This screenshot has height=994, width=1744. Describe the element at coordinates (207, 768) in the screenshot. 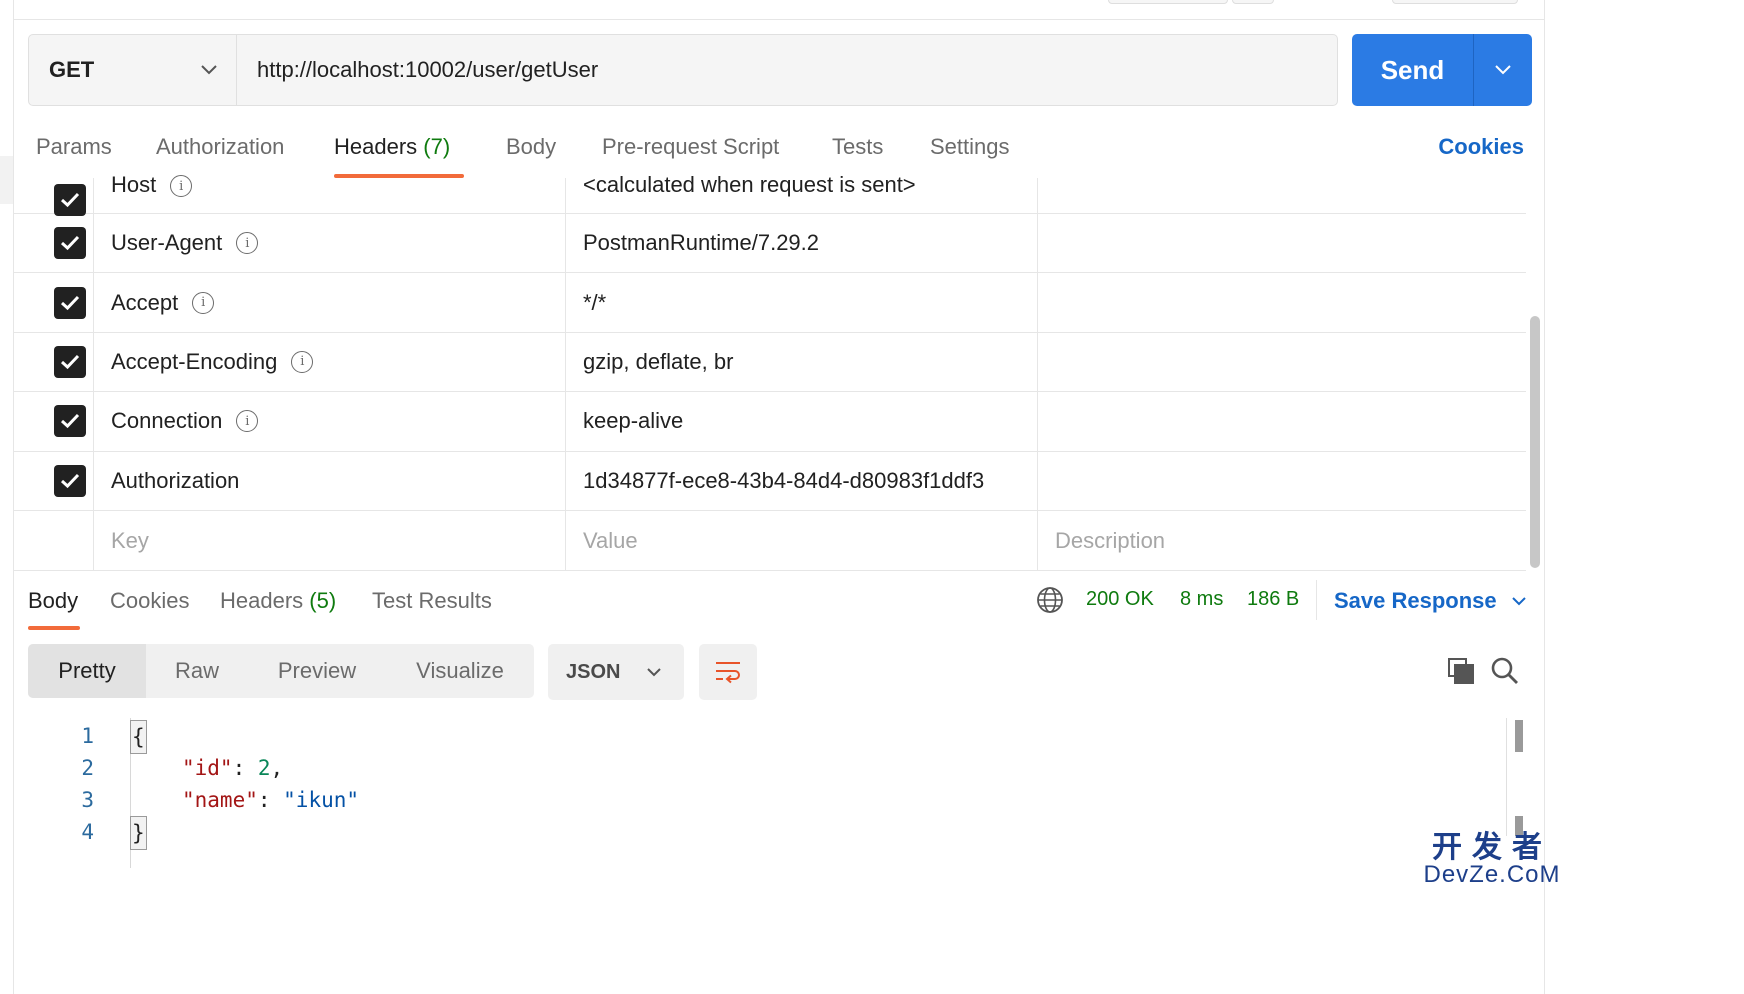

I see `json-key: "id"` at that location.